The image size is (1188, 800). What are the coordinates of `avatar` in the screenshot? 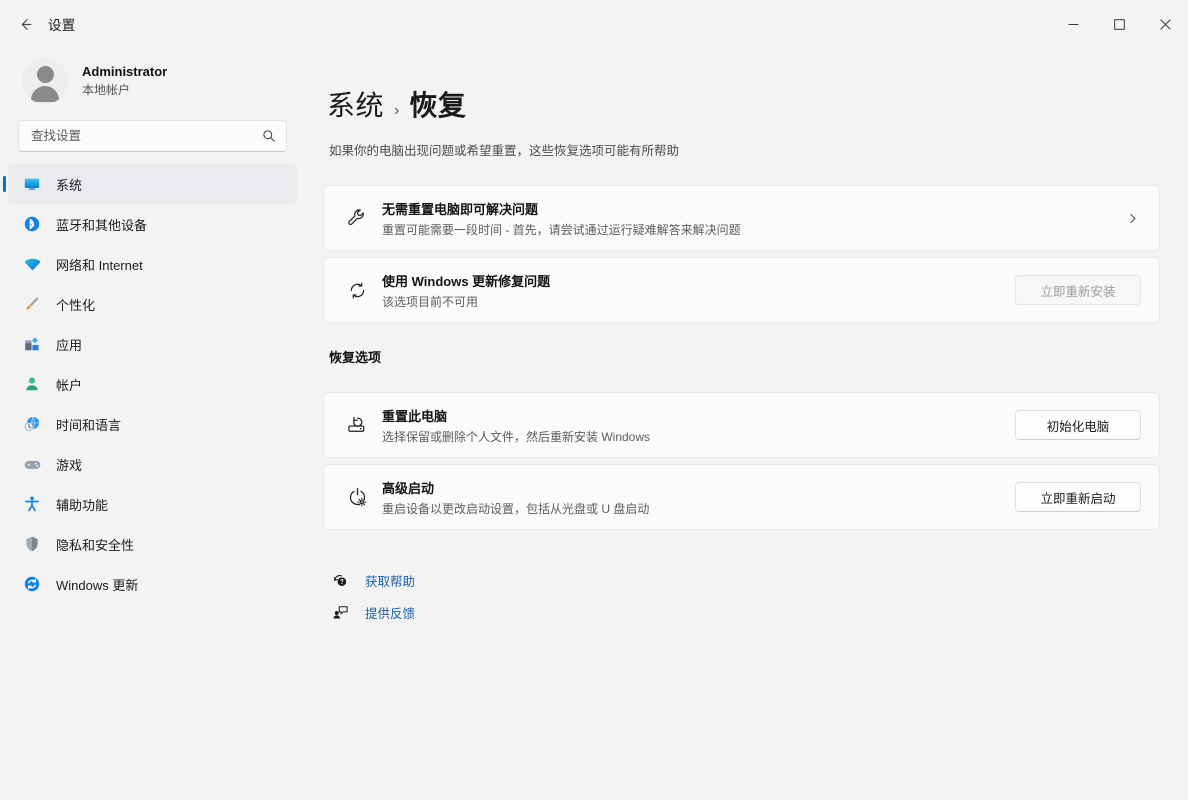 It's located at (45, 81).